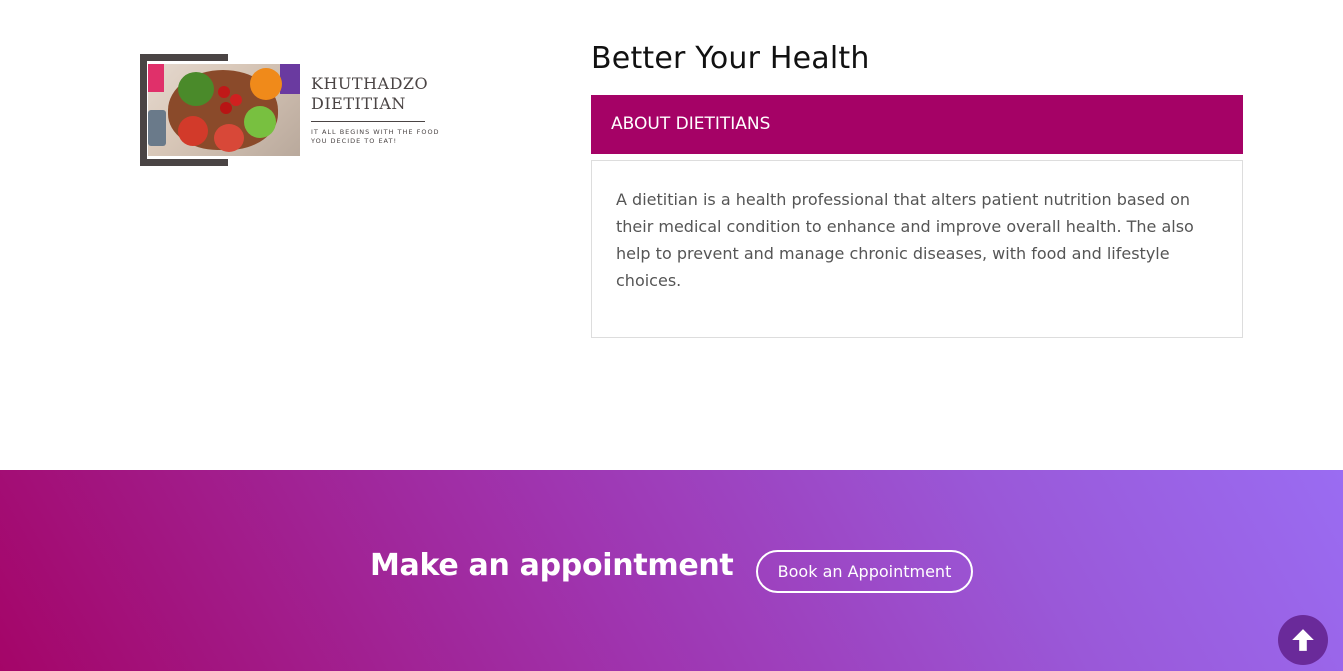 The height and width of the screenshot is (671, 1343). Describe the element at coordinates (370, 93) in the screenshot. I see `logo-title: KHUTHADZO DIETITIAN` at that location.